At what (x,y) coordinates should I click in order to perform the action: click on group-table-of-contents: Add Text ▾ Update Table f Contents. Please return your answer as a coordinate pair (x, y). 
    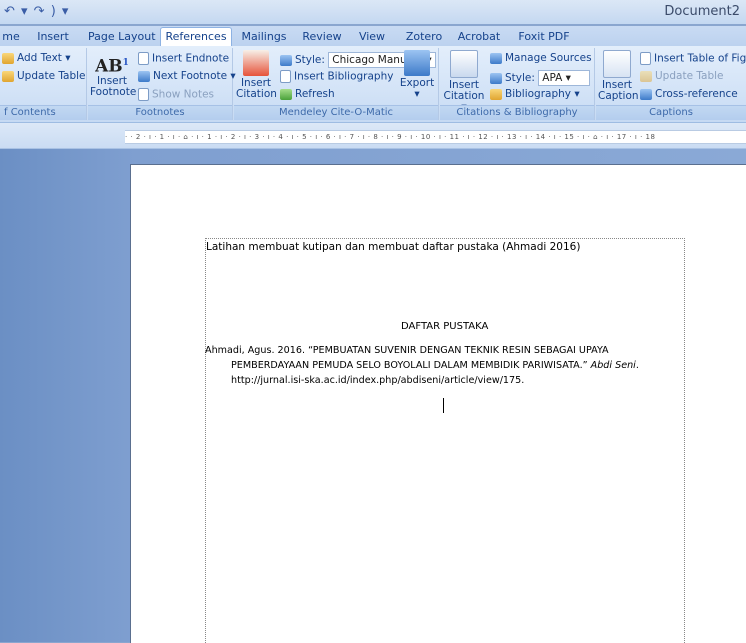
    Looking at the image, I should click on (43, 84).